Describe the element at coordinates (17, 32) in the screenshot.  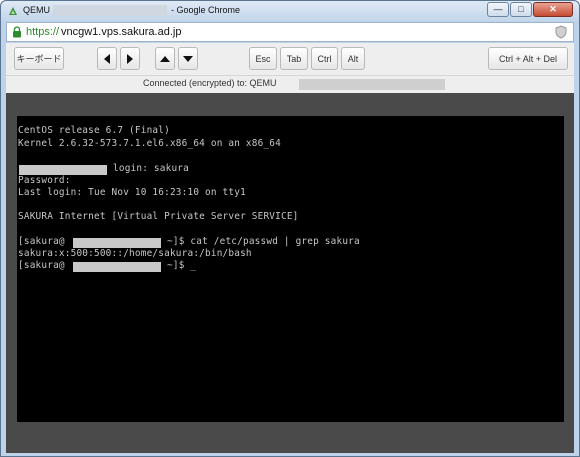
I see `lock-icon` at that location.